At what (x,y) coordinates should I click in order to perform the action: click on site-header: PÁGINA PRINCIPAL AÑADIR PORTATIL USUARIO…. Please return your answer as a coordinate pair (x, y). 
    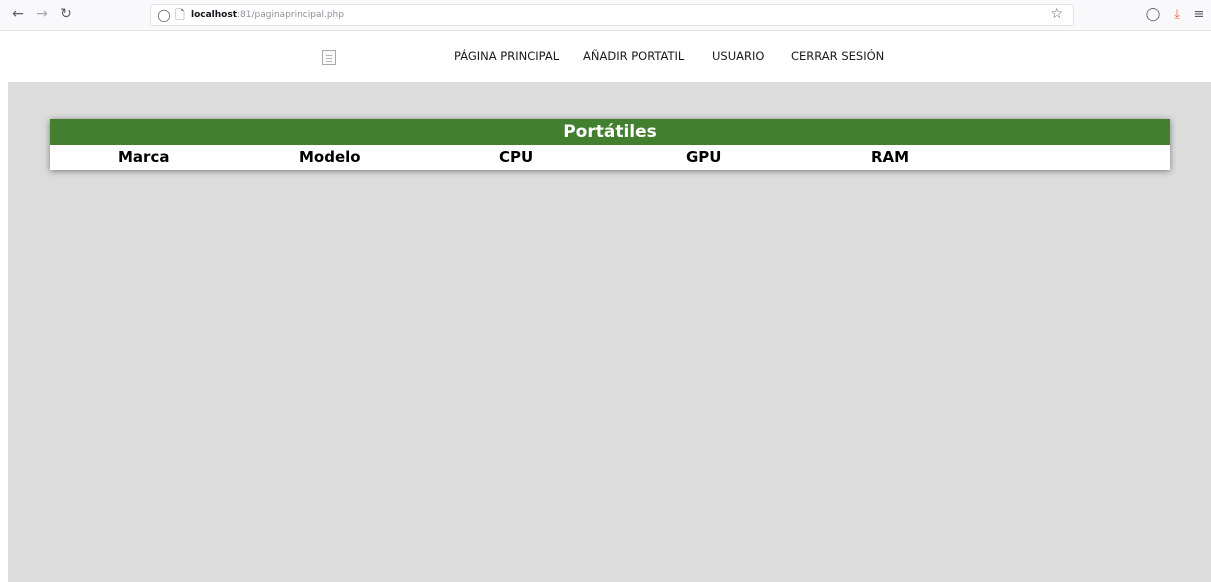
    Looking at the image, I should click on (609, 56).